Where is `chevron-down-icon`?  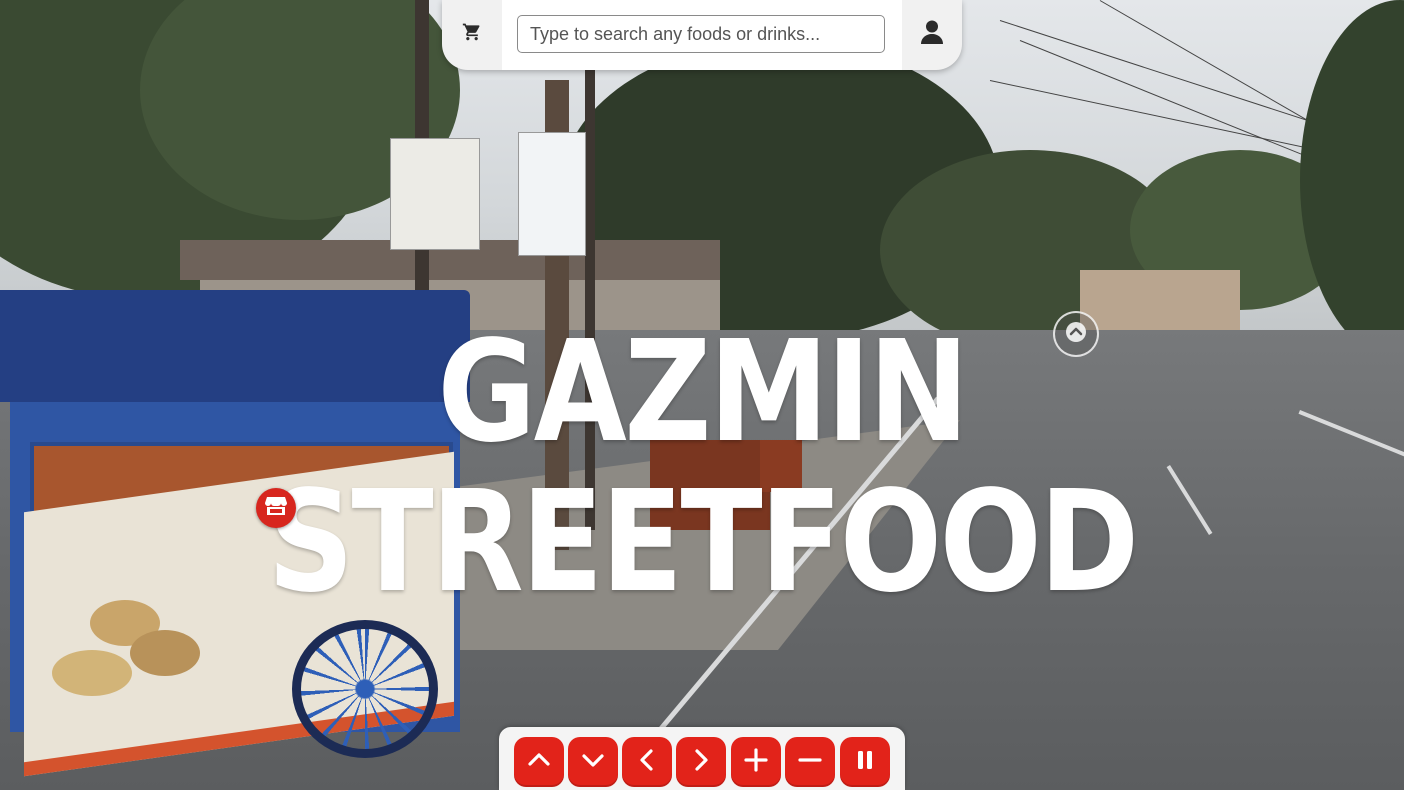
chevron-down-icon is located at coordinates (593, 762).